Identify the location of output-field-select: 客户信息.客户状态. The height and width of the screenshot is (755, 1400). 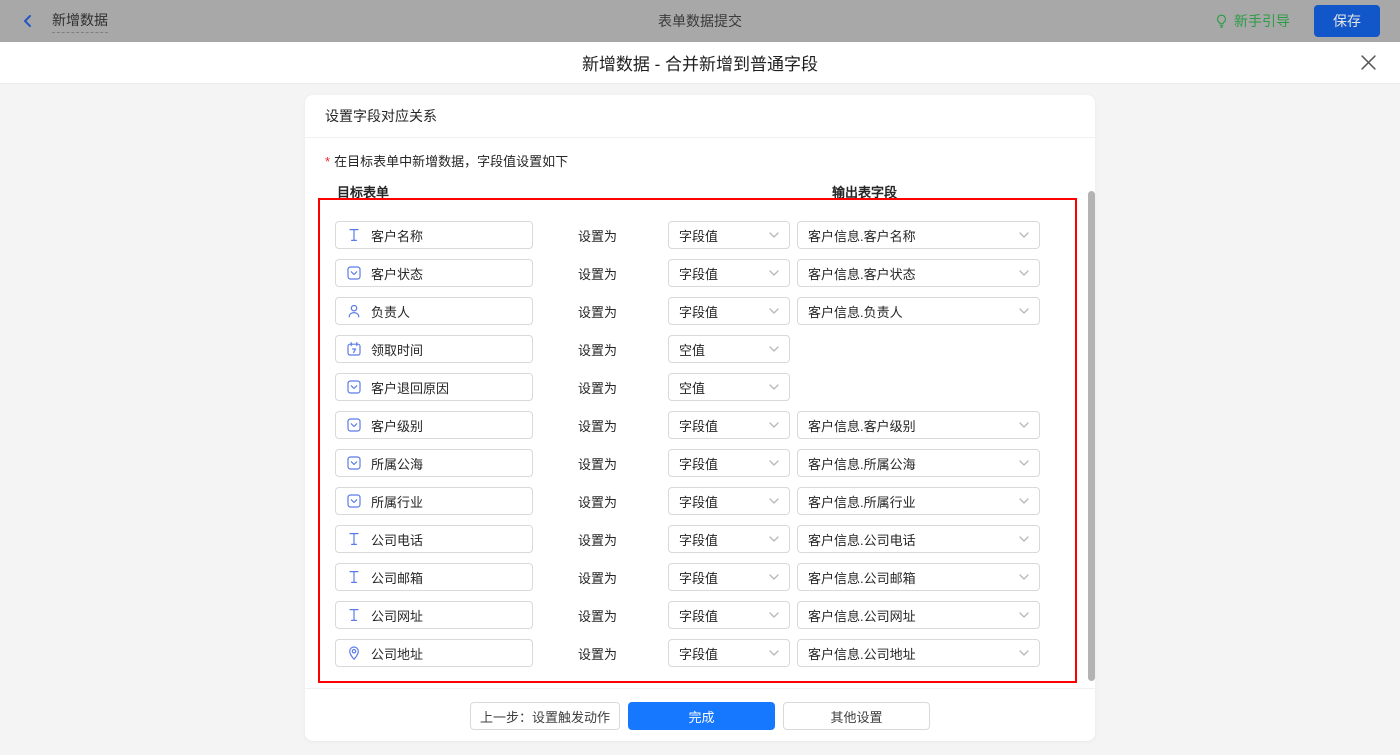
(918, 273).